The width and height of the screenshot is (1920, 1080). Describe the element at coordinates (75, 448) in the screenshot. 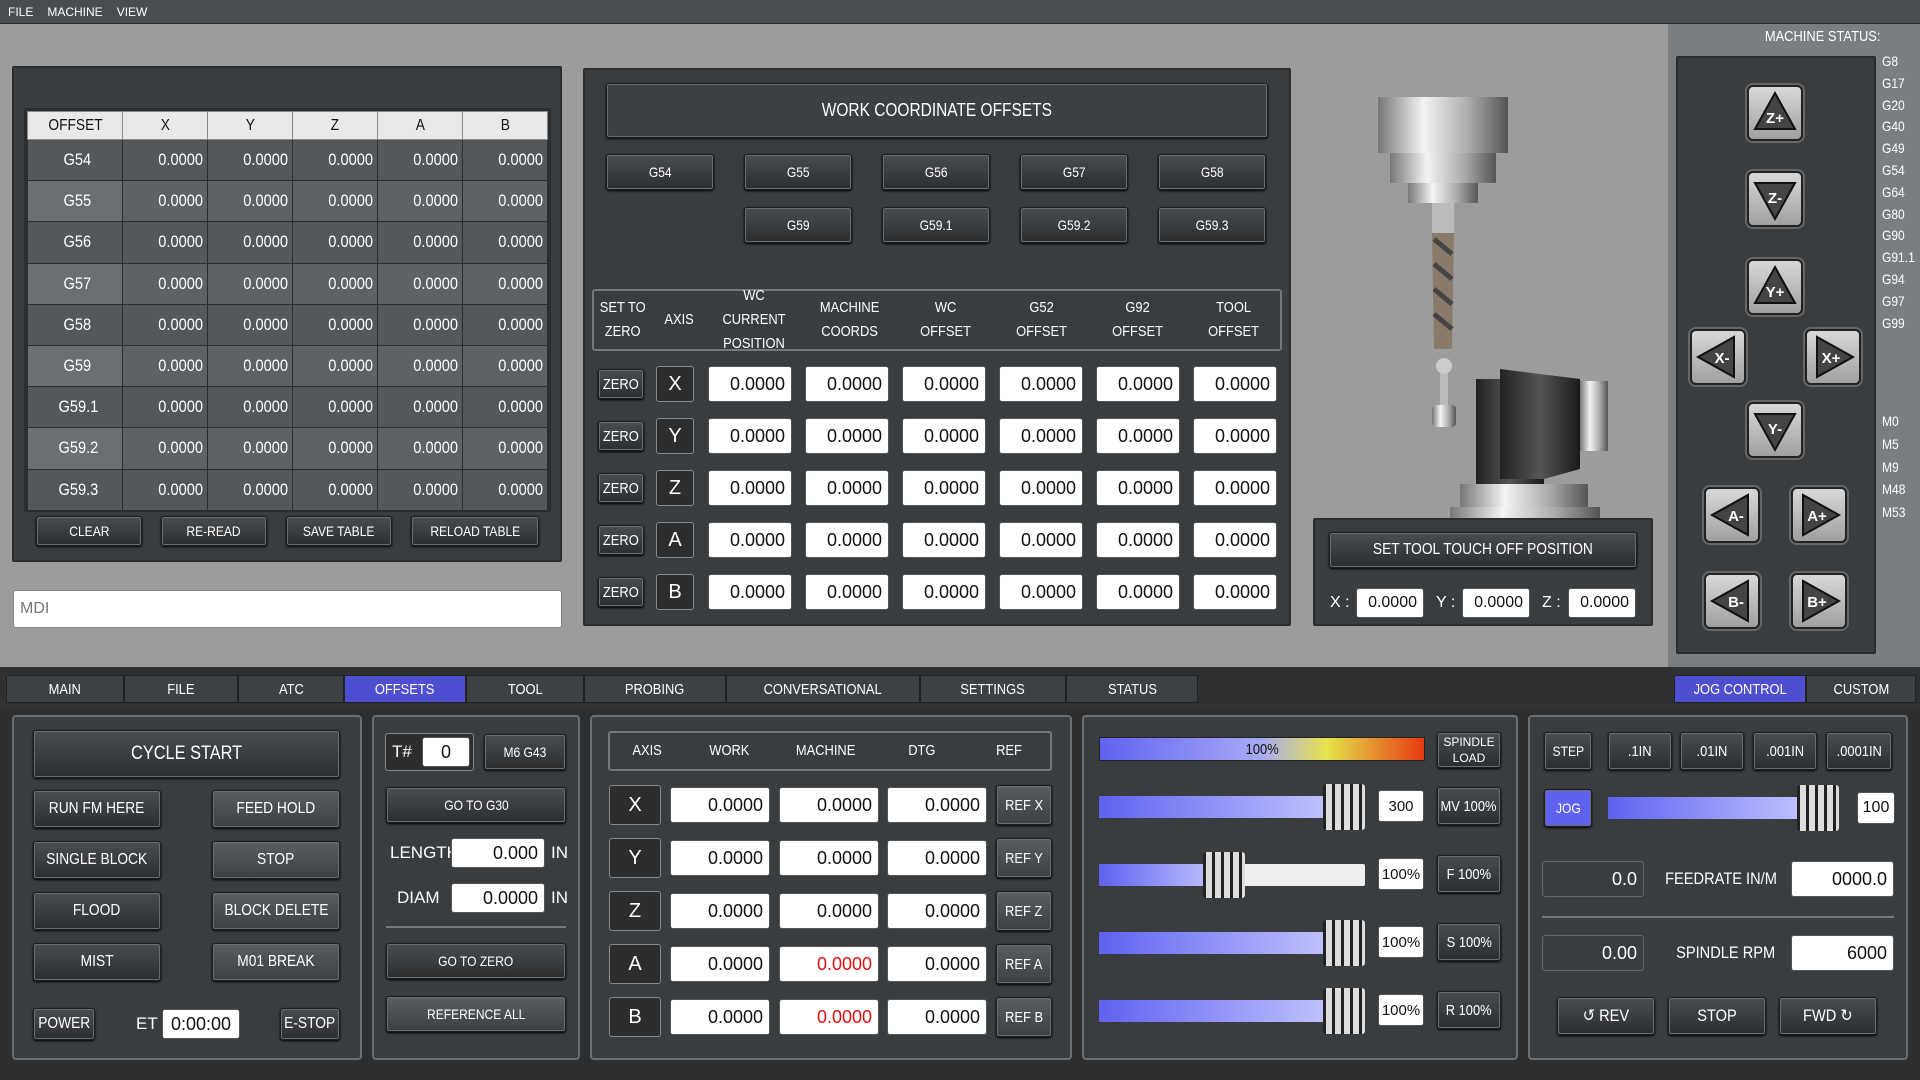

I see `table-cell: G59.2` at that location.